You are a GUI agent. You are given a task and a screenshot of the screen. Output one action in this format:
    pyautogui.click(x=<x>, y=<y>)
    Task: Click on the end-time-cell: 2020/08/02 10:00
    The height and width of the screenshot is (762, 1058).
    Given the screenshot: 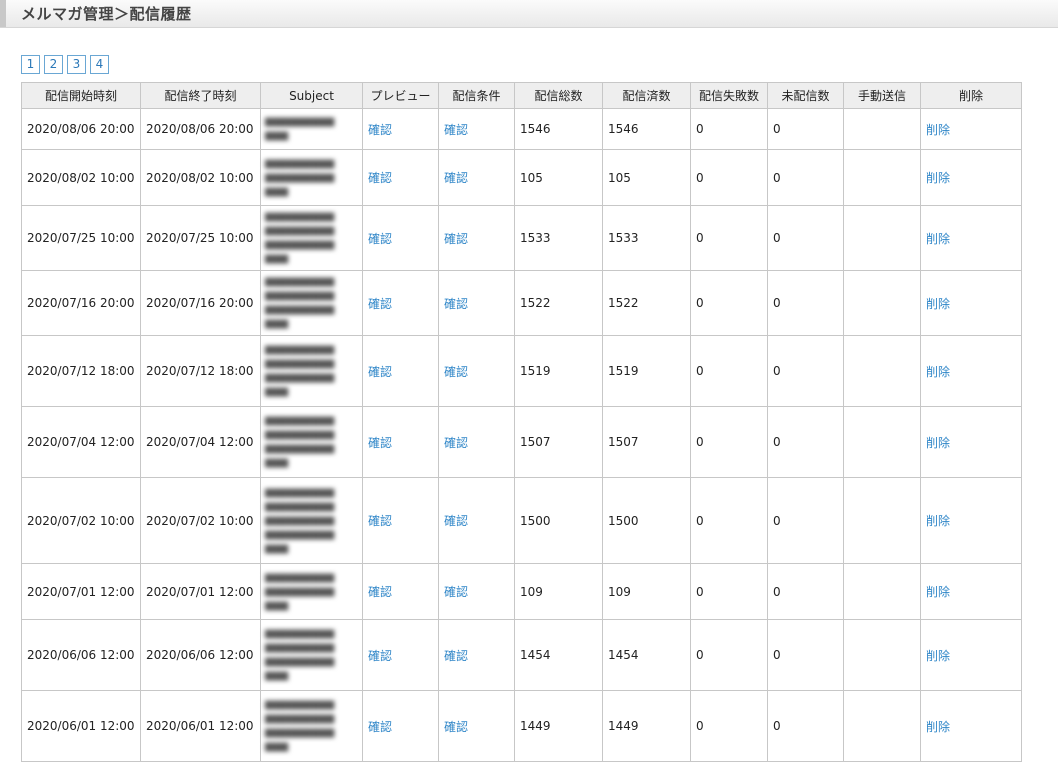 What is the action you would take?
    pyautogui.click(x=200, y=177)
    